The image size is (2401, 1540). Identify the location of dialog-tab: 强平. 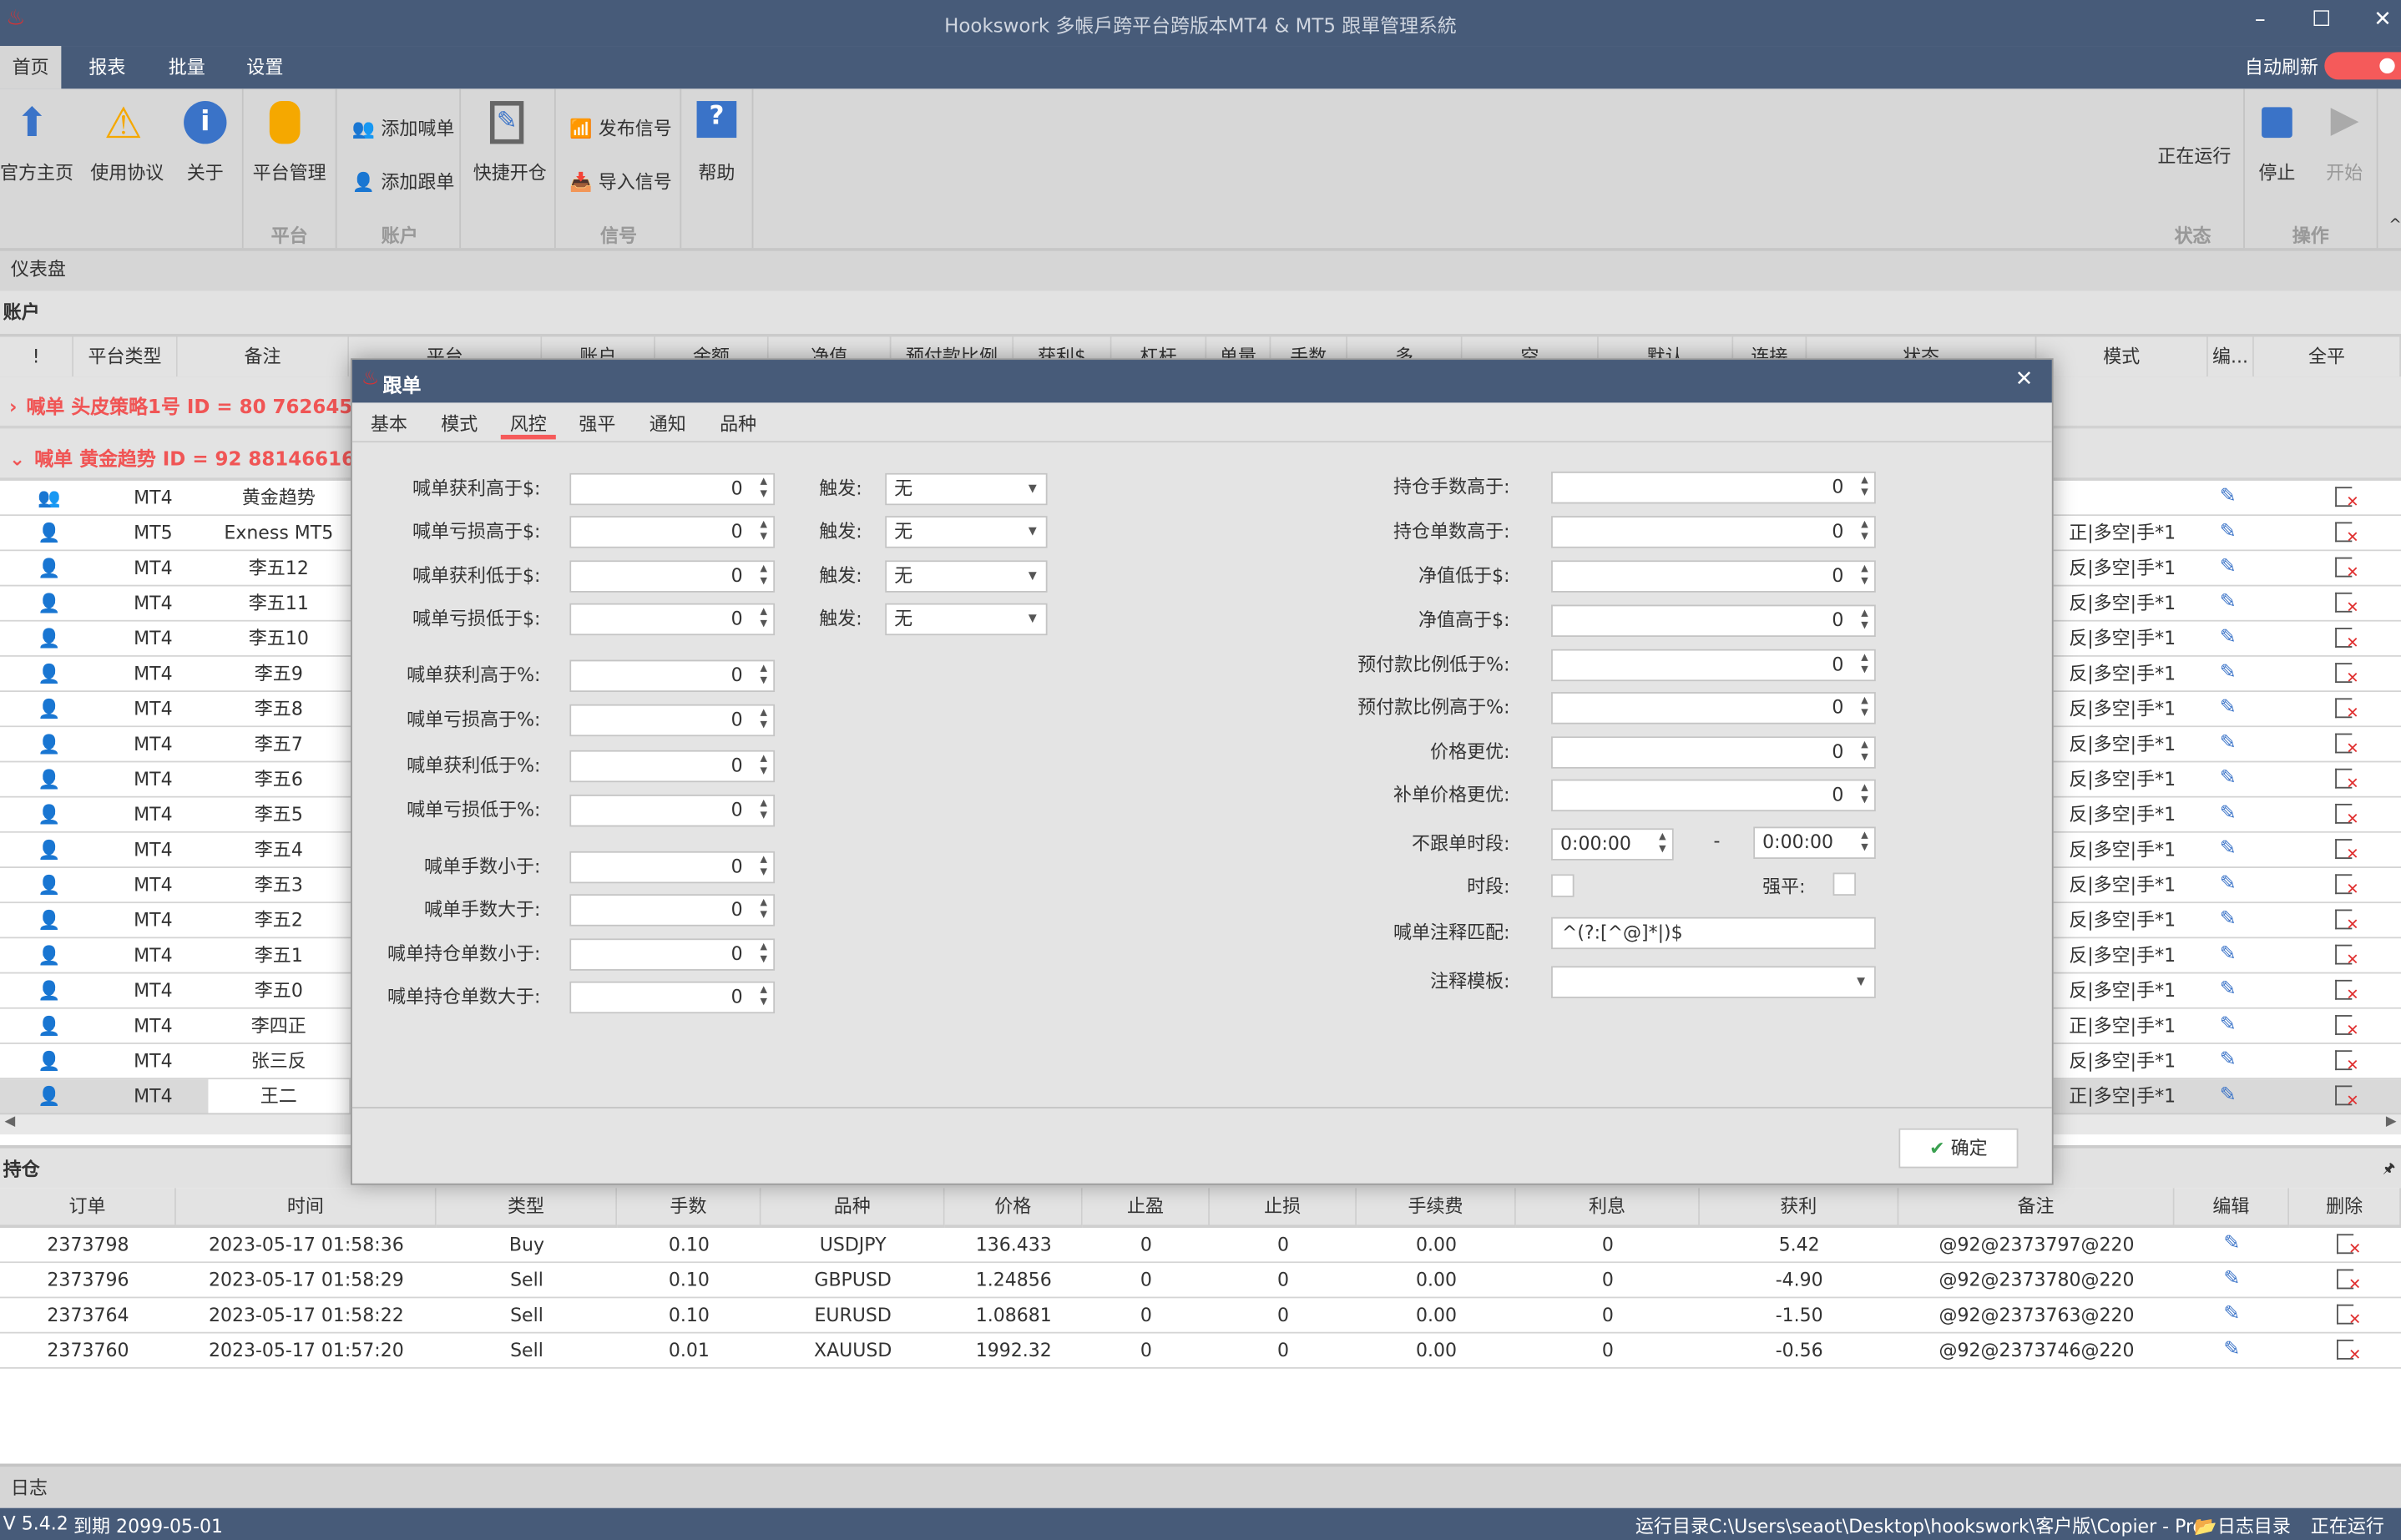
(597, 424).